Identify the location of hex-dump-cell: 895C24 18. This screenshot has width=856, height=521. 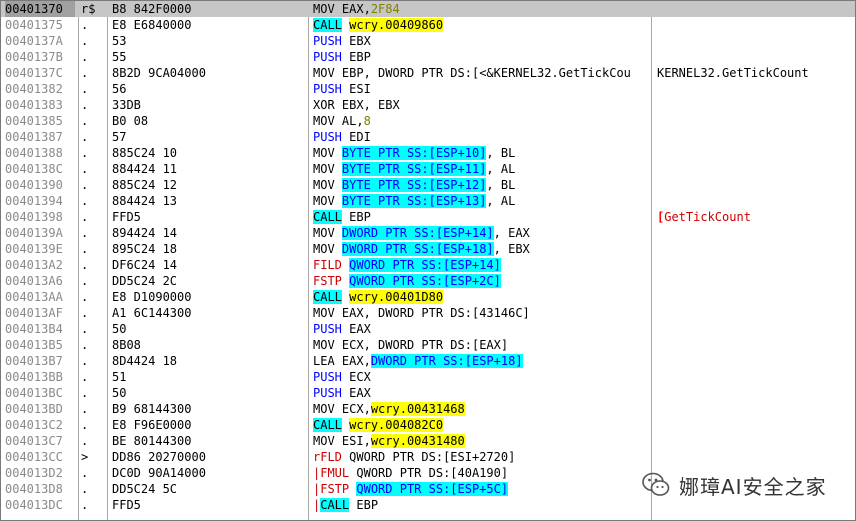
(145, 249).